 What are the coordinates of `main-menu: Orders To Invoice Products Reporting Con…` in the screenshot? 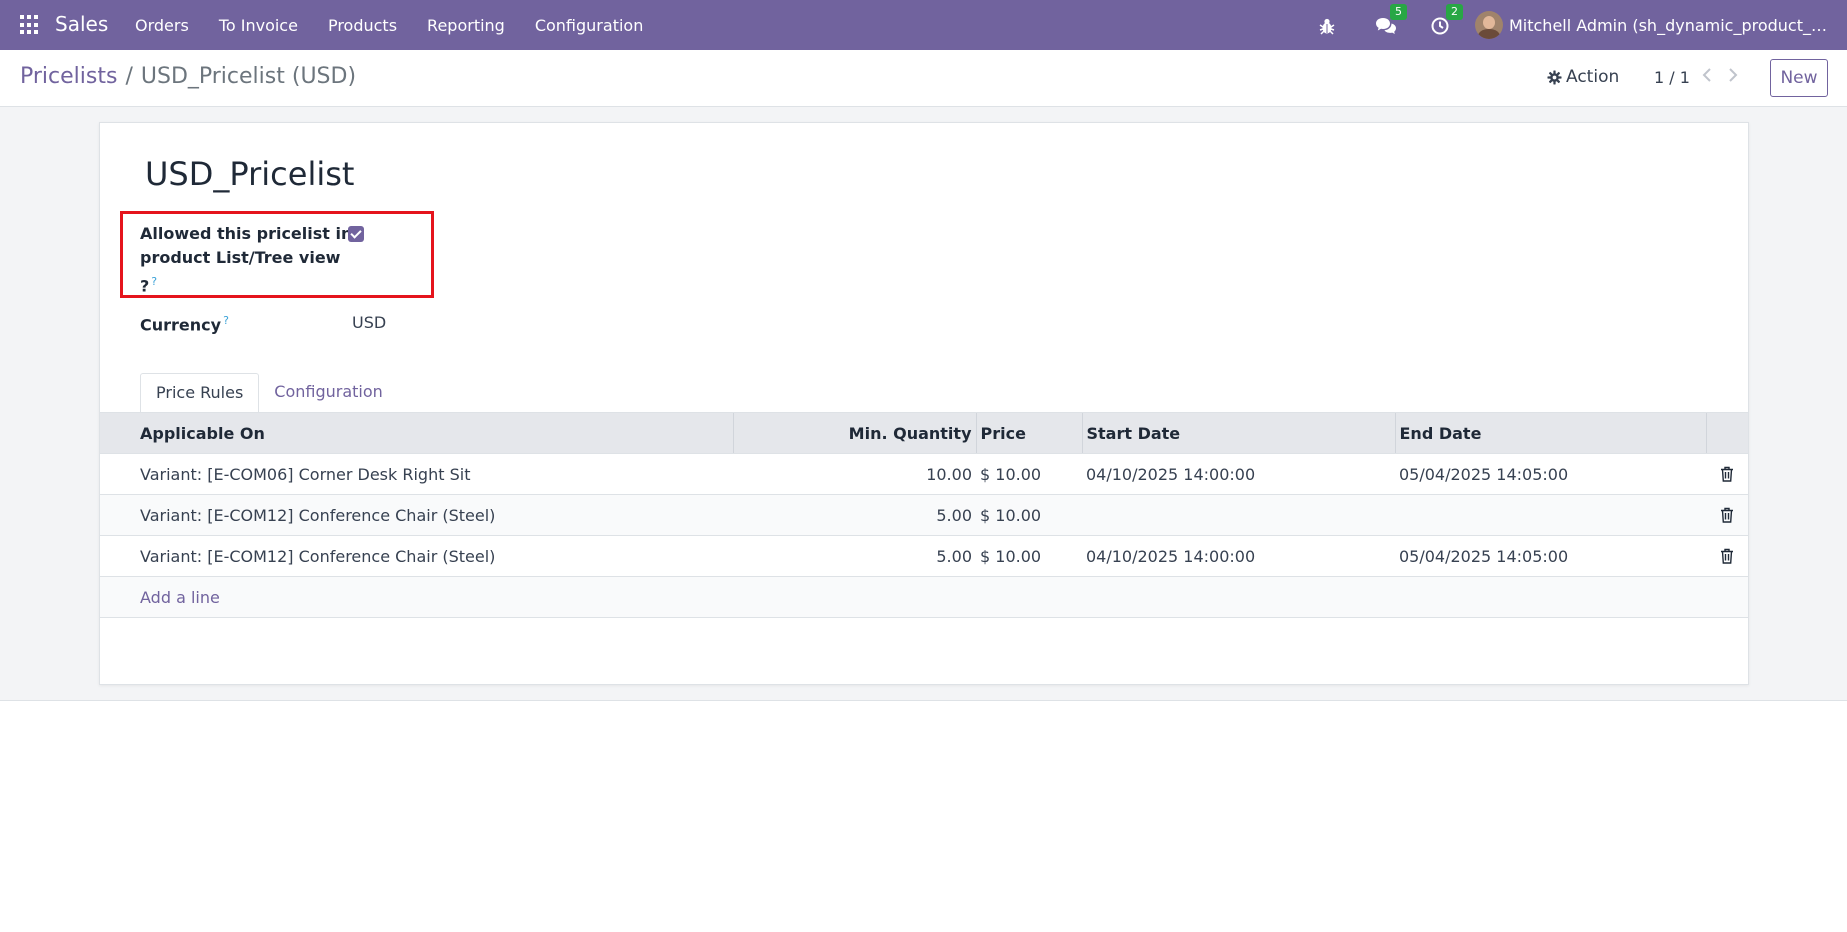 It's located at (404, 25).